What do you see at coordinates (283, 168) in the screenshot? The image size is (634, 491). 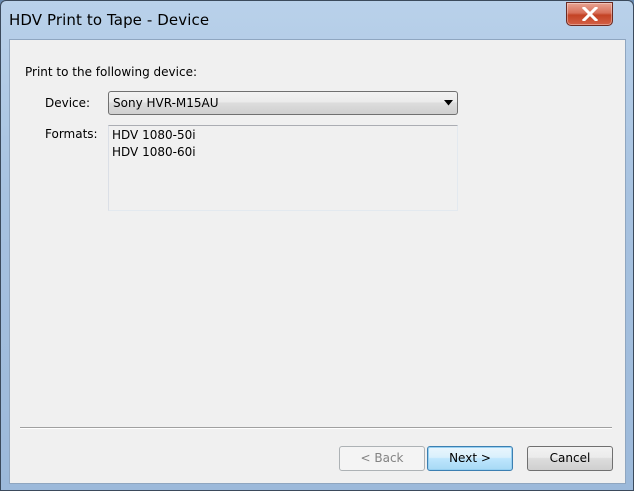 I see `formats-list: HDV 1080-50i HDV 1080-60i` at bounding box center [283, 168].